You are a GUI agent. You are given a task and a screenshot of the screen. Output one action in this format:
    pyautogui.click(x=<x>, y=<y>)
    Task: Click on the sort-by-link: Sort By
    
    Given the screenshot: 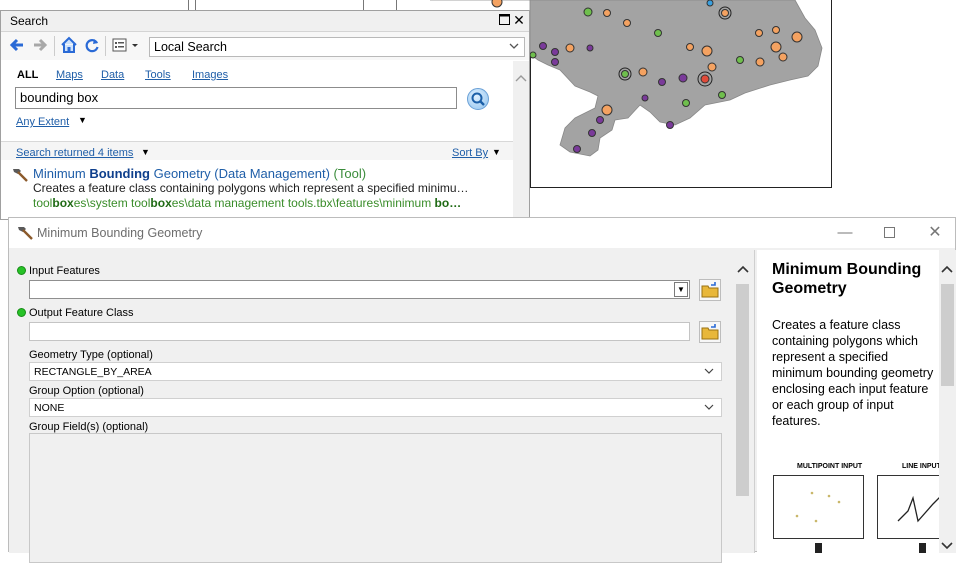 What is the action you would take?
    pyautogui.click(x=470, y=153)
    